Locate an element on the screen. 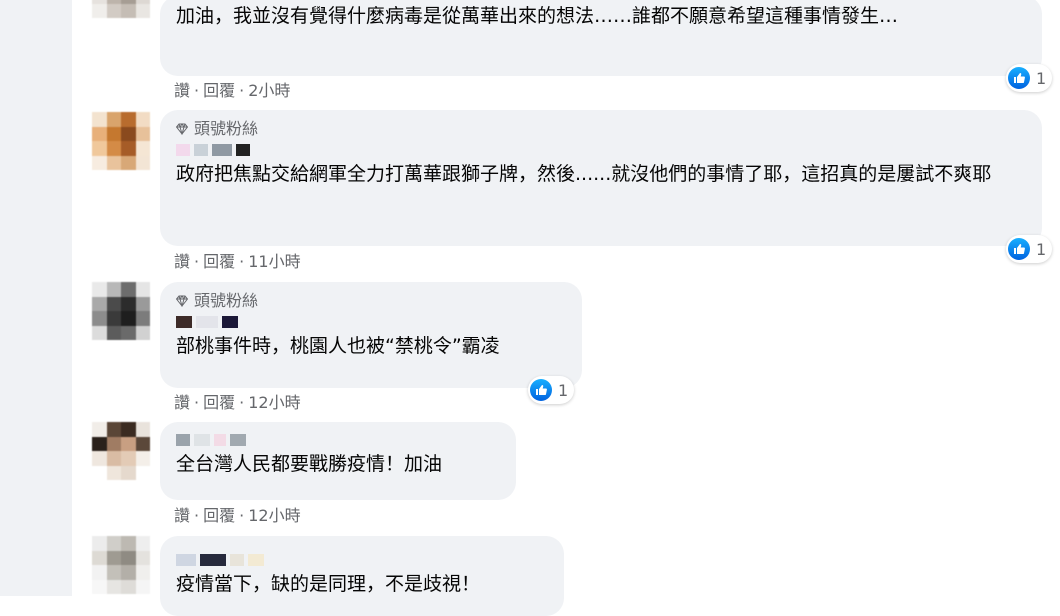 The width and height of the screenshot is (1060, 616). comment-text: 全台灣人民都要戰勝疫情！加油 is located at coordinates (309, 464).